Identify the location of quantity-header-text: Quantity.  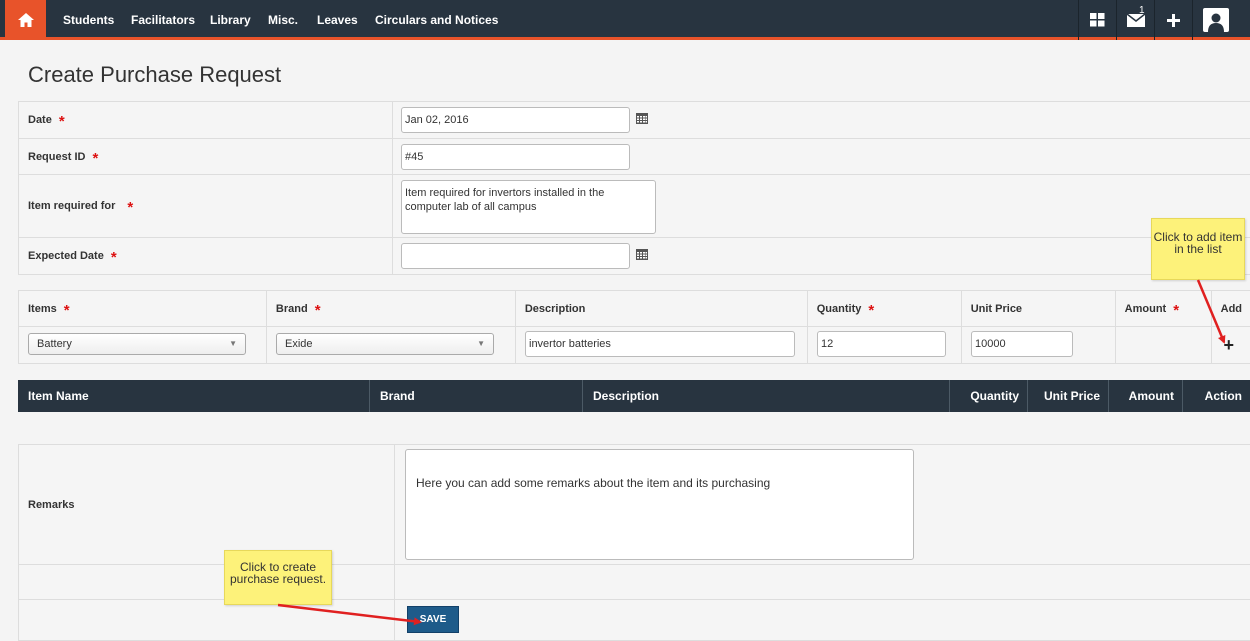
(839, 308).